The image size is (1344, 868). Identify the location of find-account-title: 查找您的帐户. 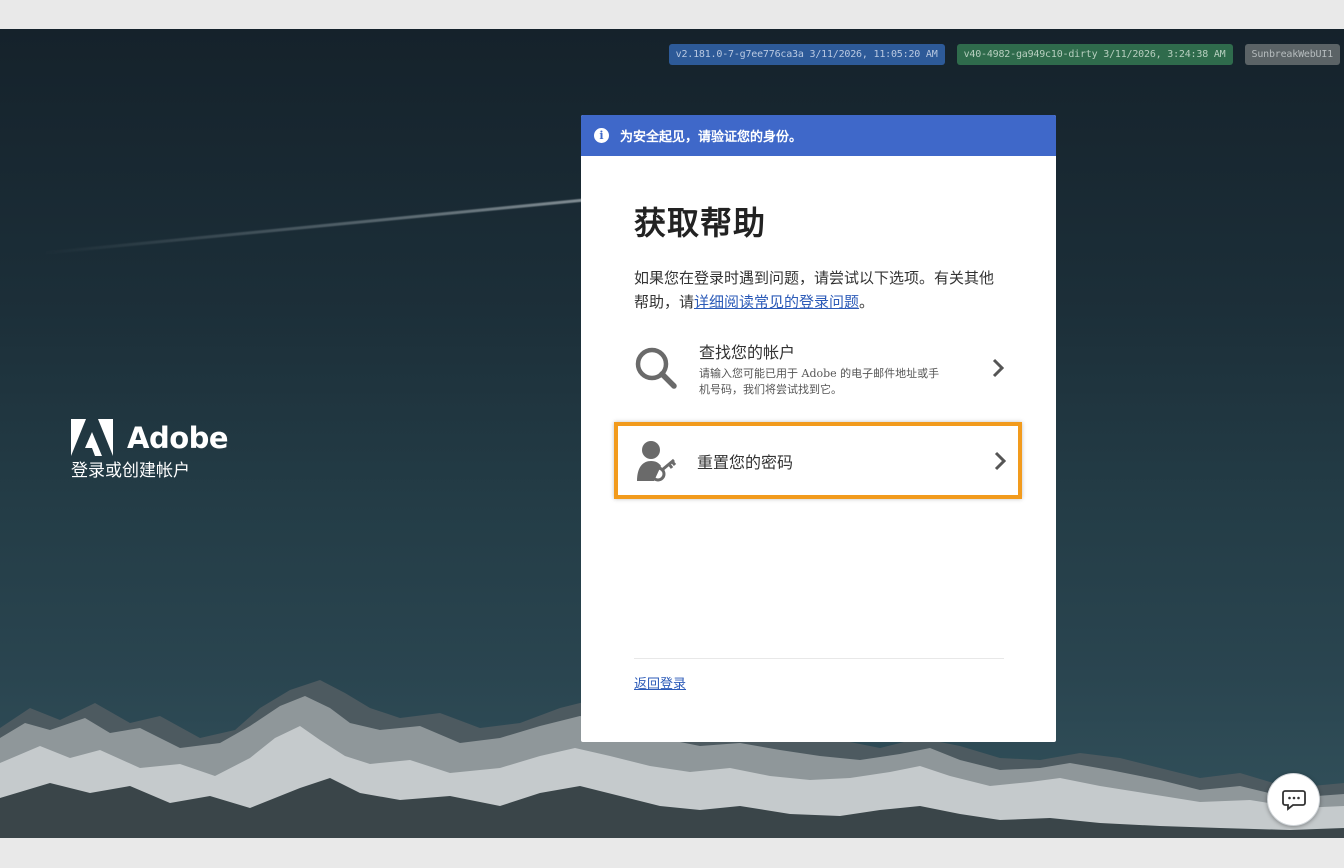
(747, 352).